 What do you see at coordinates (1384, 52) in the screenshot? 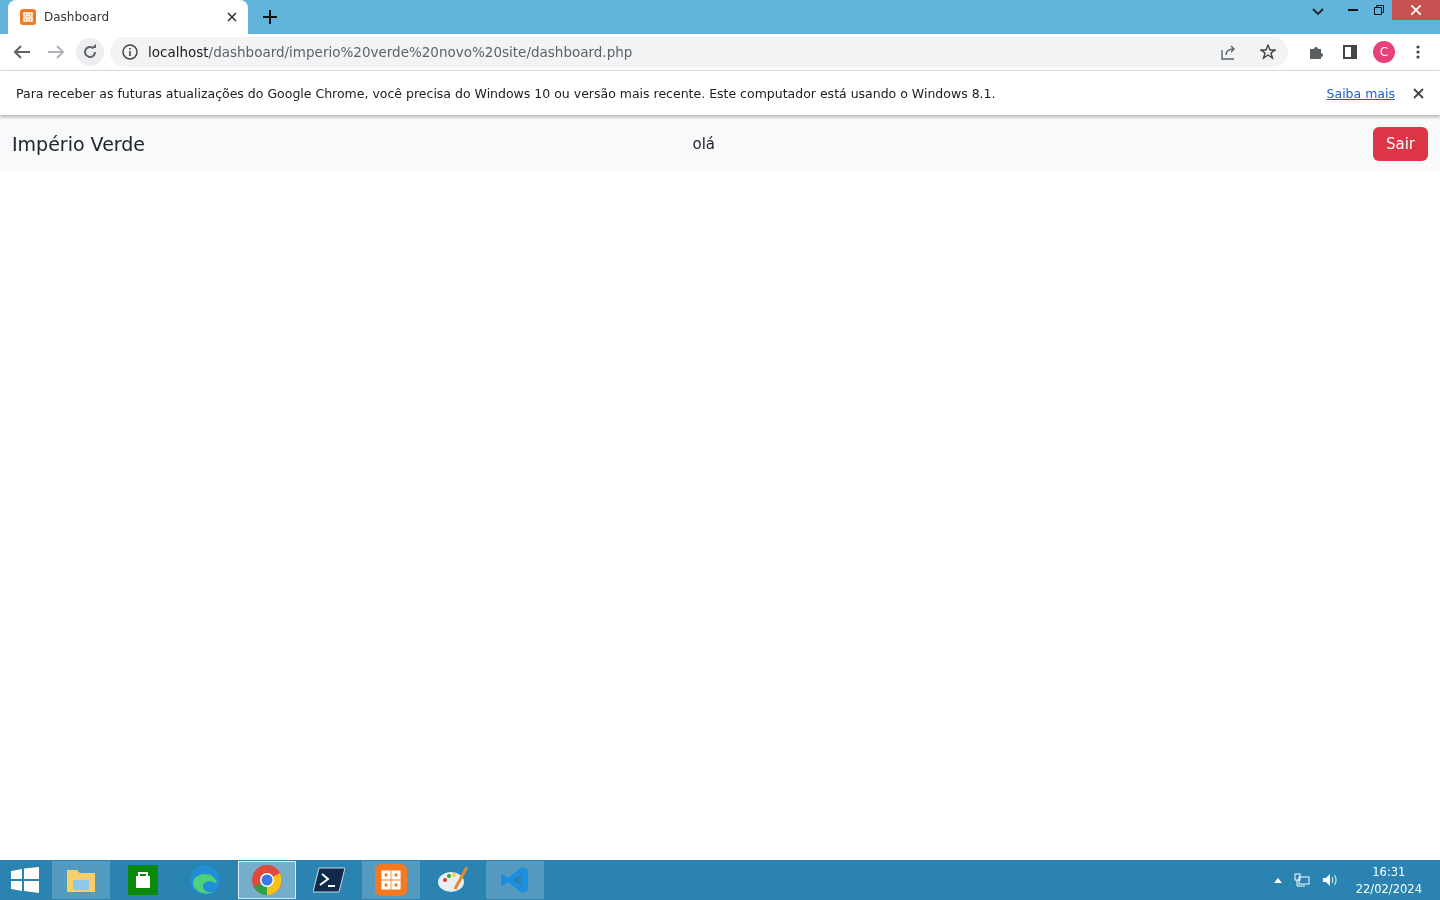
I see `profile-avatar: C` at bounding box center [1384, 52].